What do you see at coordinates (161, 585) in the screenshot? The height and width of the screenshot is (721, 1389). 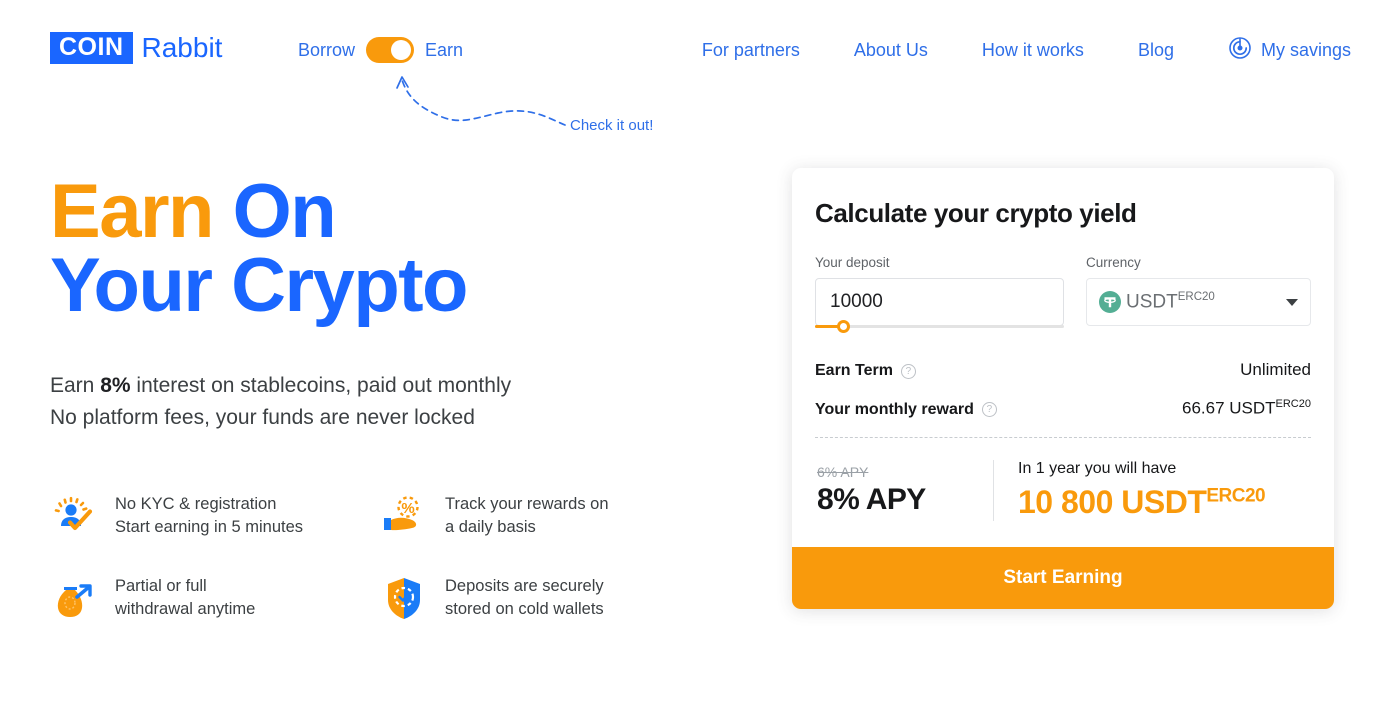 I see `feature-line1: Partial or full` at bounding box center [161, 585].